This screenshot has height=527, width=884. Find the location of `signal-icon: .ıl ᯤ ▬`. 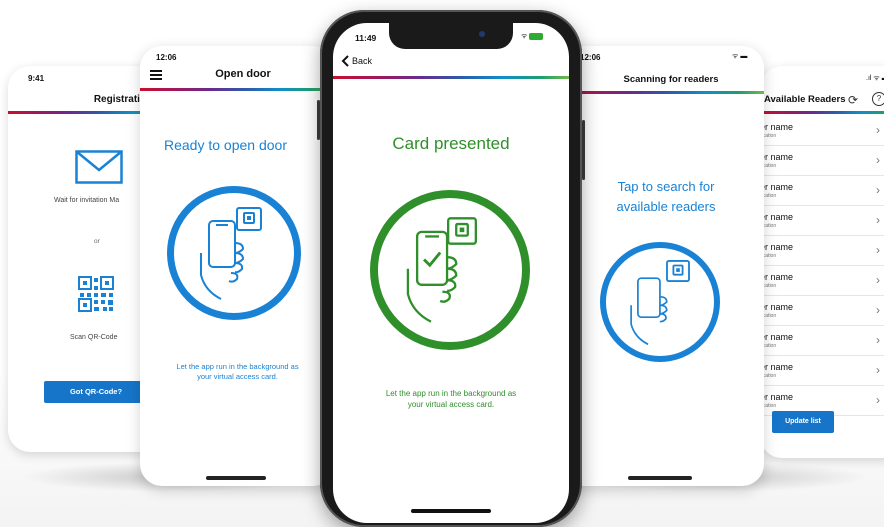

signal-icon: .ıl ᯤ ▬ is located at coordinates (875, 78).